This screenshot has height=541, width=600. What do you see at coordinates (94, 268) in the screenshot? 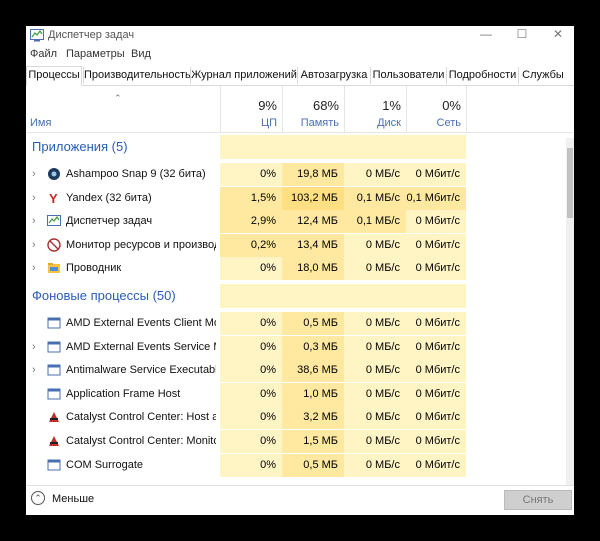
I see `process-name: Проводник` at bounding box center [94, 268].